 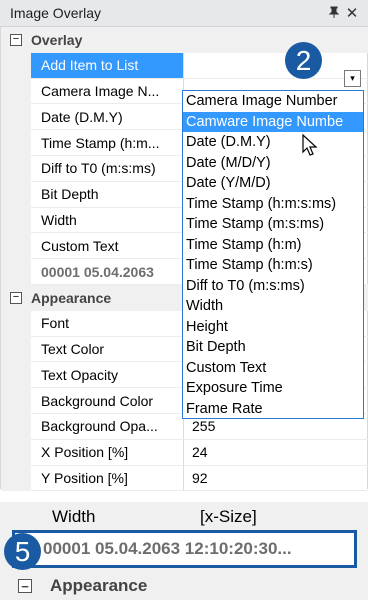 I want to click on dropdown-option: Frame Rate, so click(x=273, y=409).